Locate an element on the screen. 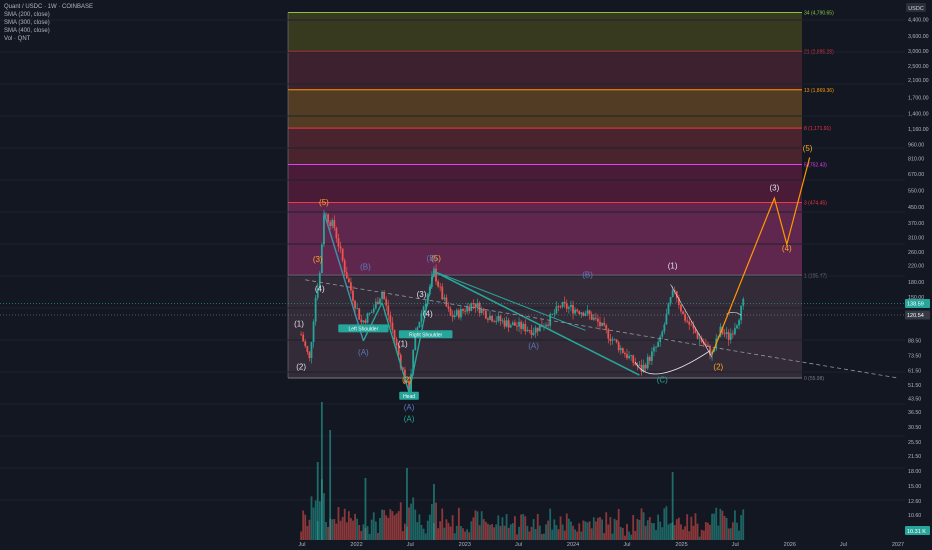  price-tick: 810.00 is located at coordinates (916, 160).